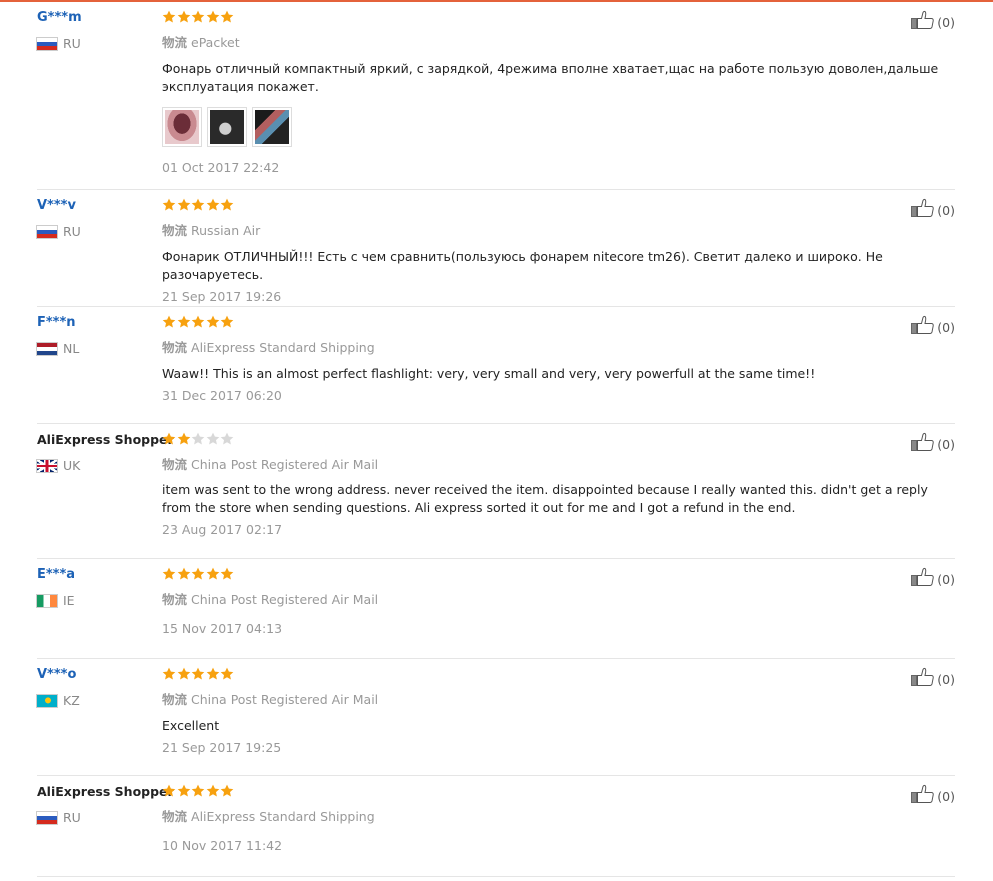 The height and width of the screenshot is (881, 993). Describe the element at coordinates (268, 815) in the screenshot. I see `shipping-info: 物流 AliExpress Standard Shipping` at that location.